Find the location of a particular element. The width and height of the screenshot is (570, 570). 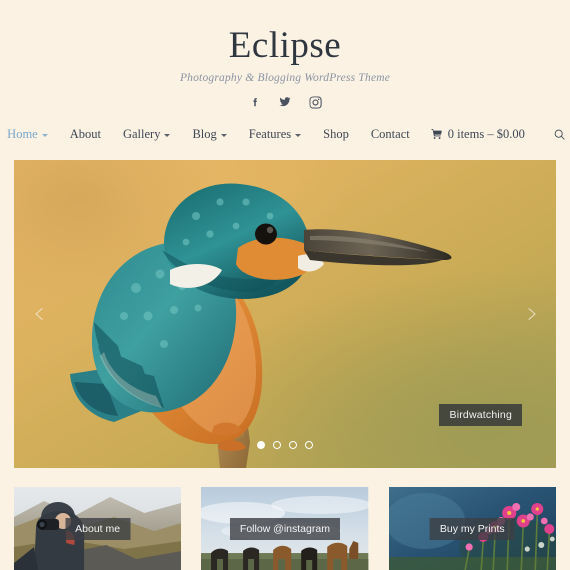

card-label: About me is located at coordinates (98, 528).